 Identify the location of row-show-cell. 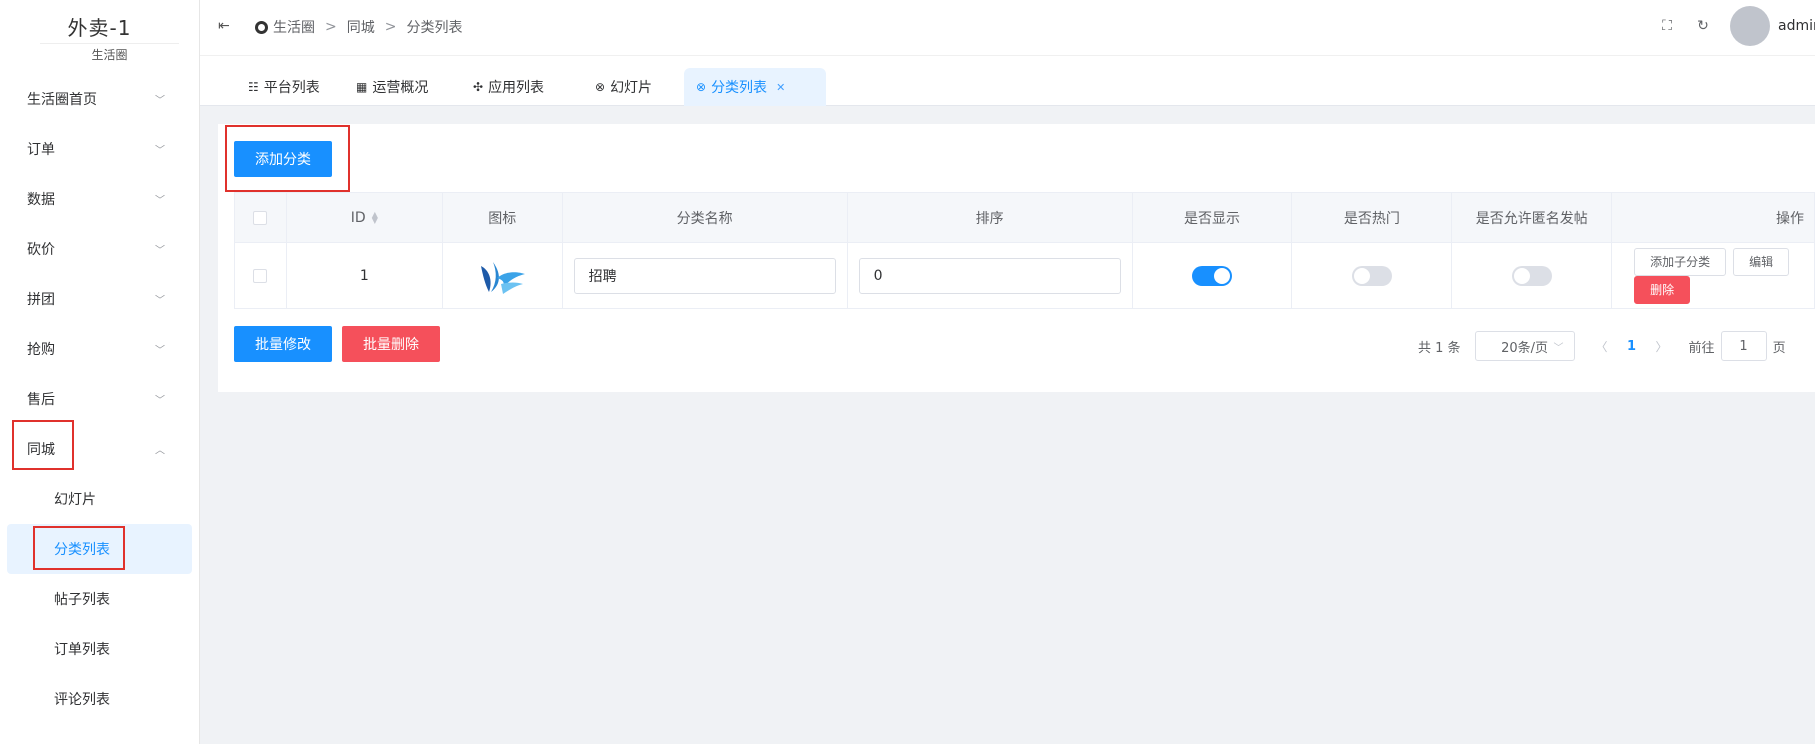
(1212, 275).